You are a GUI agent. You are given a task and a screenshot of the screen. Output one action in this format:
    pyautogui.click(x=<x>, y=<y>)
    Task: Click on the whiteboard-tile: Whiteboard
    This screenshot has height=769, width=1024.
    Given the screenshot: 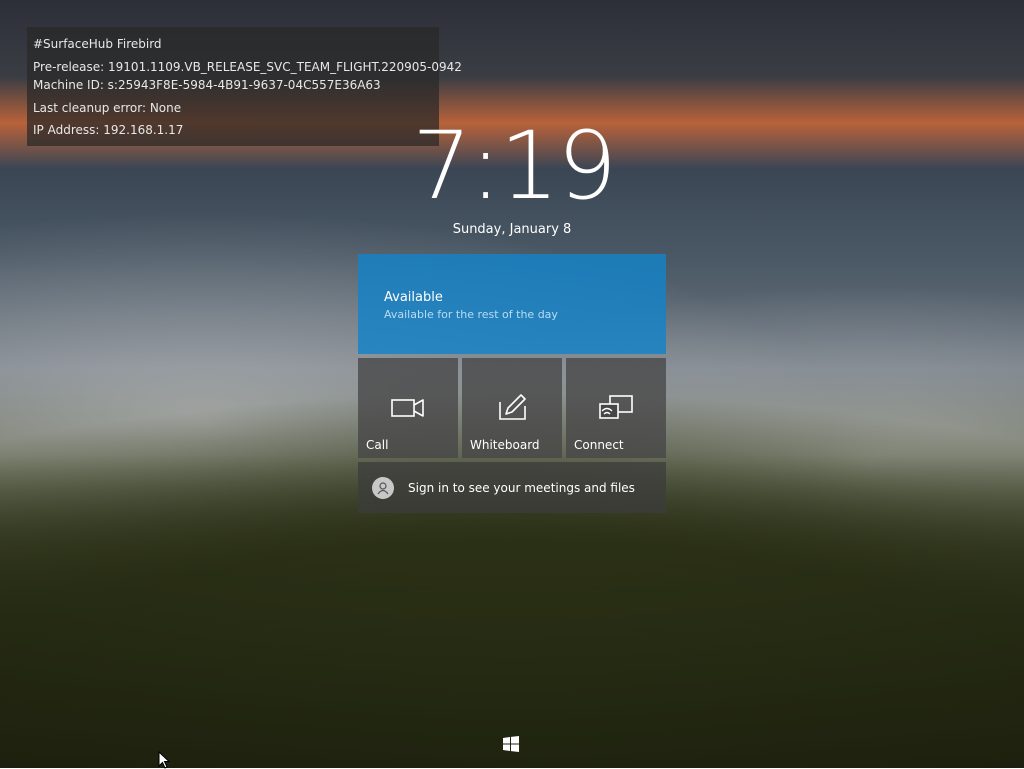 What is the action you would take?
    pyautogui.click(x=512, y=408)
    